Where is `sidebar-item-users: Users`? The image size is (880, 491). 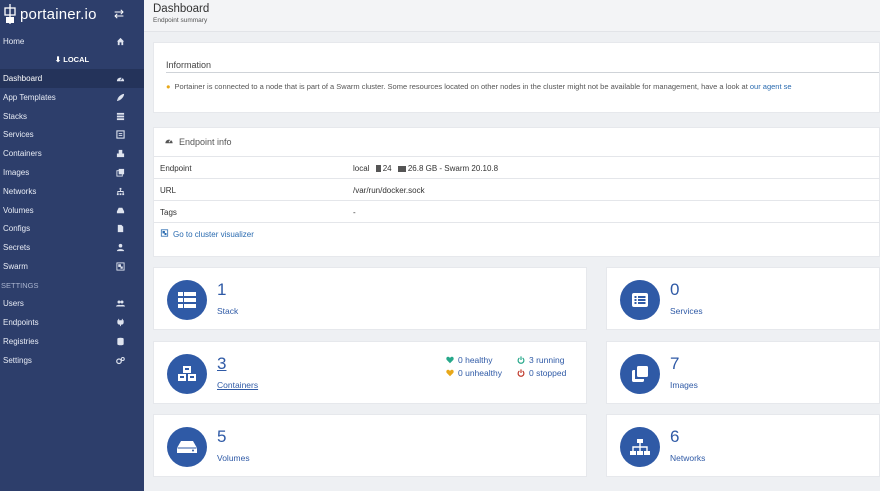
sidebar-item-users: Users is located at coordinates (72, 303).